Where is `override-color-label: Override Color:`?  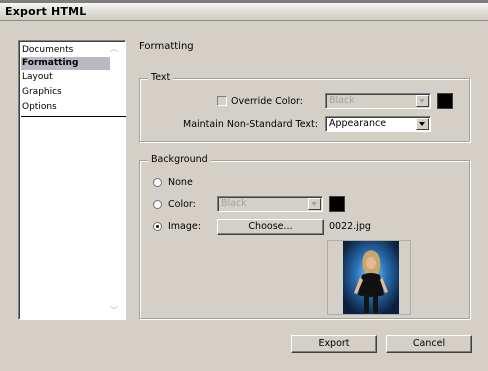 override-color-label: Override Color: is located at coordinates (267, 102).